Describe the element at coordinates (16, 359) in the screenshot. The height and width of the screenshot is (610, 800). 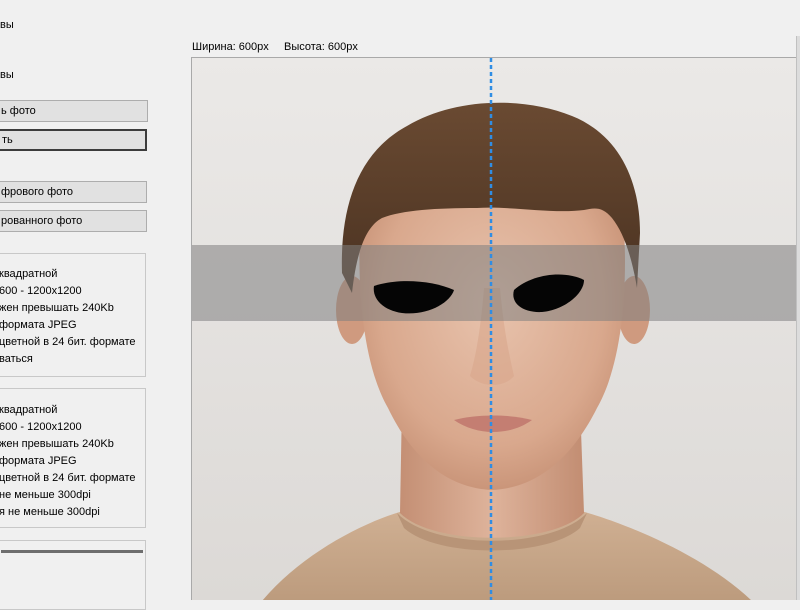
I see `requirement-line: ваться` at that location.